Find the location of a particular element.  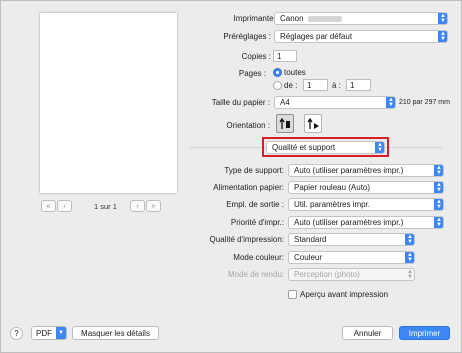

print-quality-value: Standard is located at coordinates (310, 239).